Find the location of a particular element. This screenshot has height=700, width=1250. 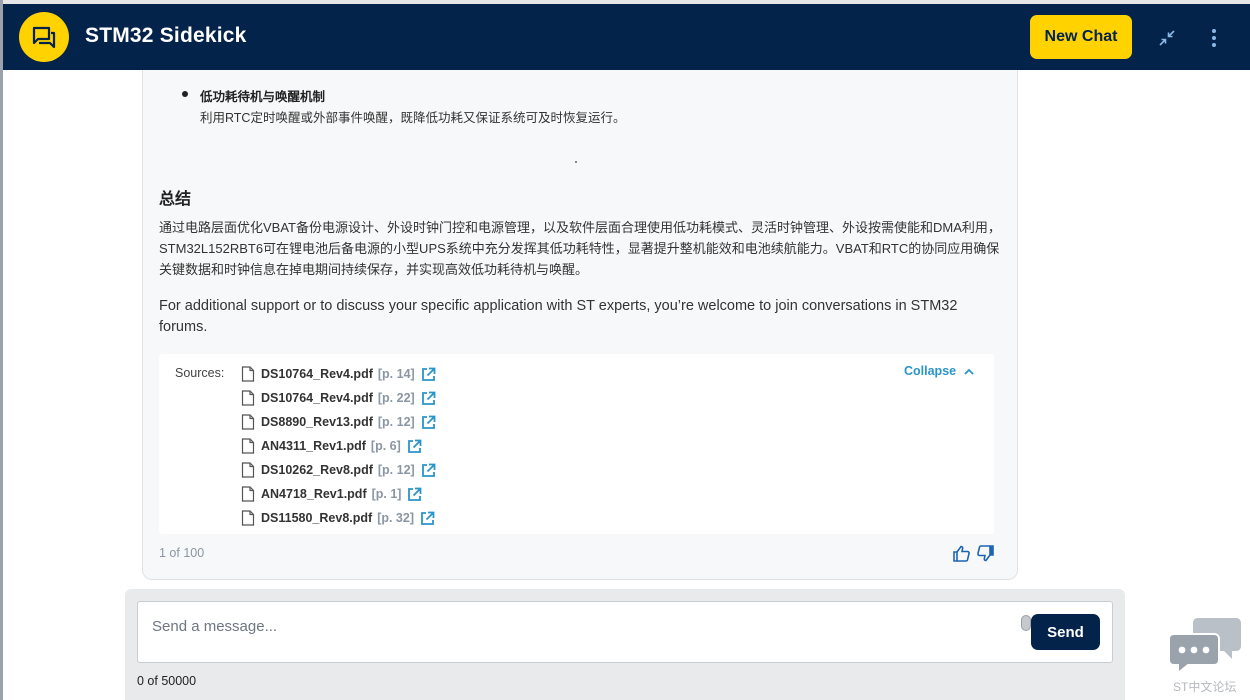

composer-area: Send 0 of 50000 is located at coordinates (625, 644).